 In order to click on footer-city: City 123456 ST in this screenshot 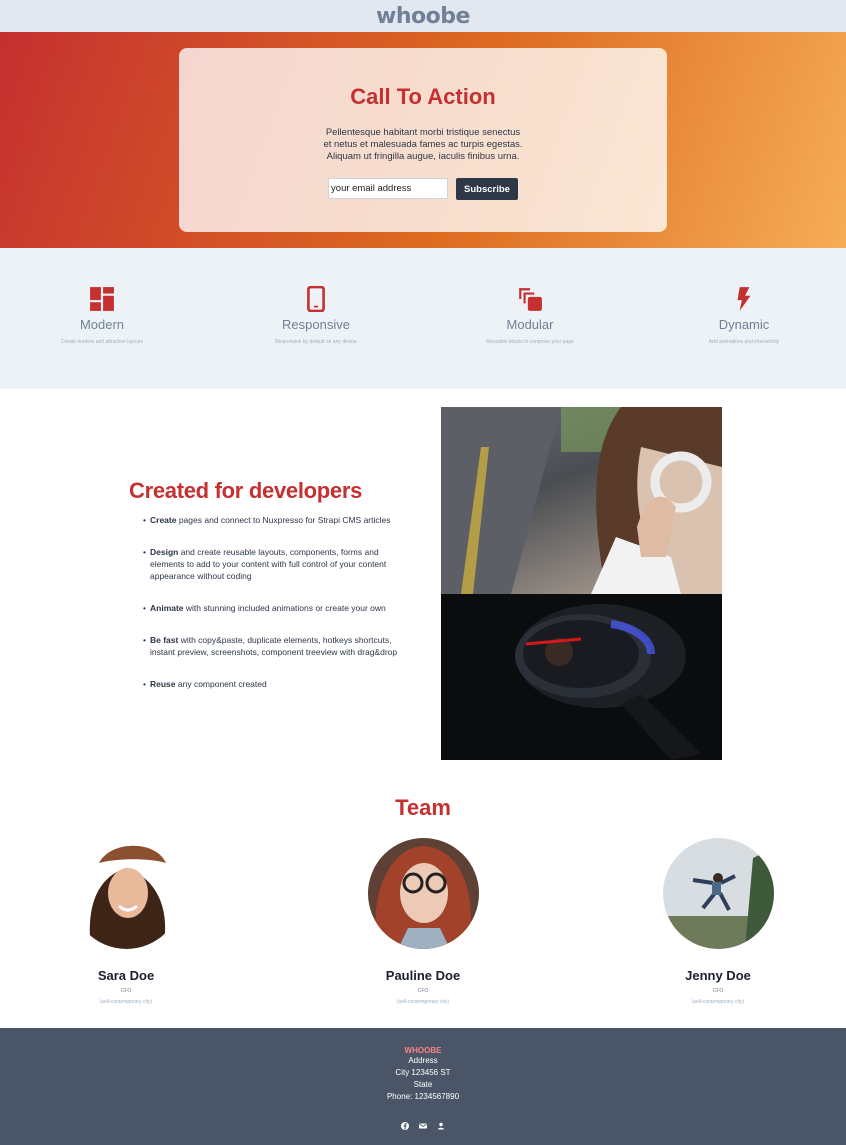, I will do `click(423, 1072)`.